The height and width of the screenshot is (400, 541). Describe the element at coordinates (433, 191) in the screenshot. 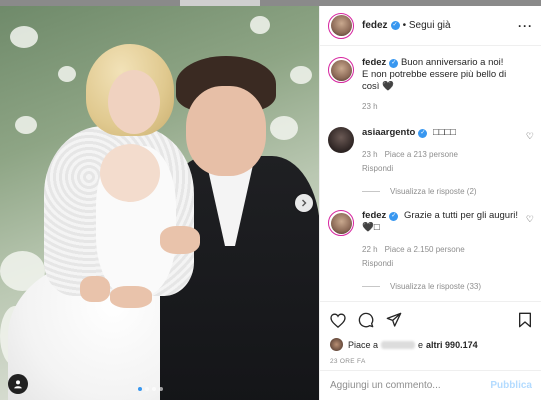

I see `view-replies-label: Visualizza le risposte (2)` at that location.